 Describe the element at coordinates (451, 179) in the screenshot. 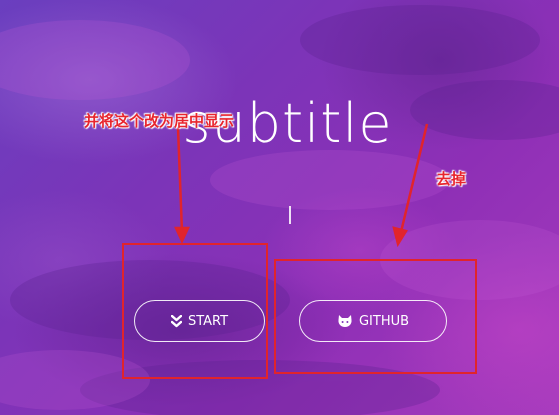

I see `annotation-remove-note: 去掉` at that location.